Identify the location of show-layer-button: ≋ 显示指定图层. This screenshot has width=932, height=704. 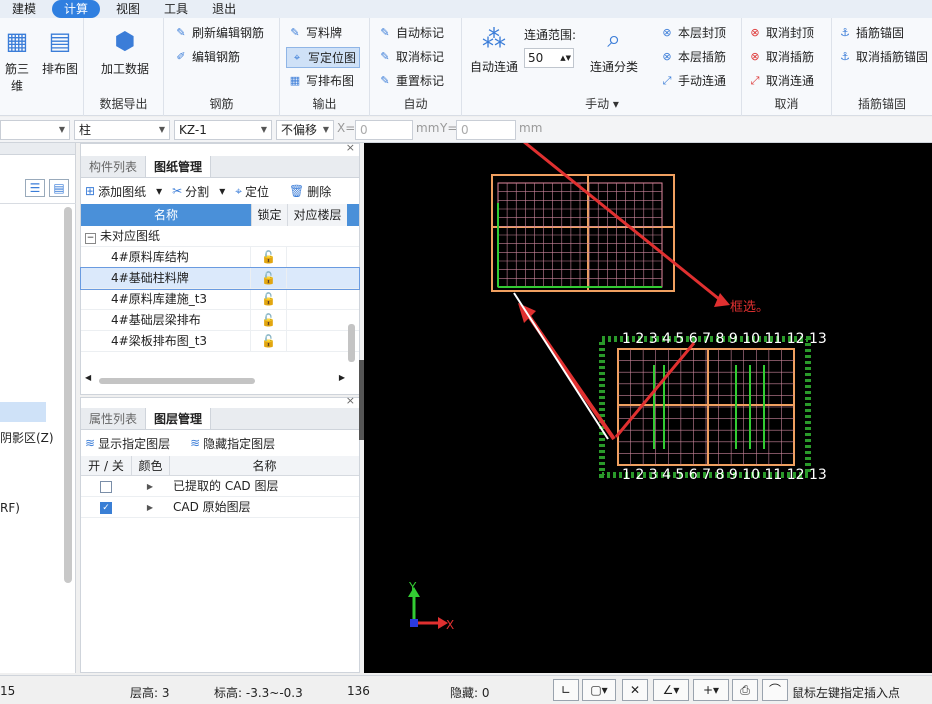
(132, 443).